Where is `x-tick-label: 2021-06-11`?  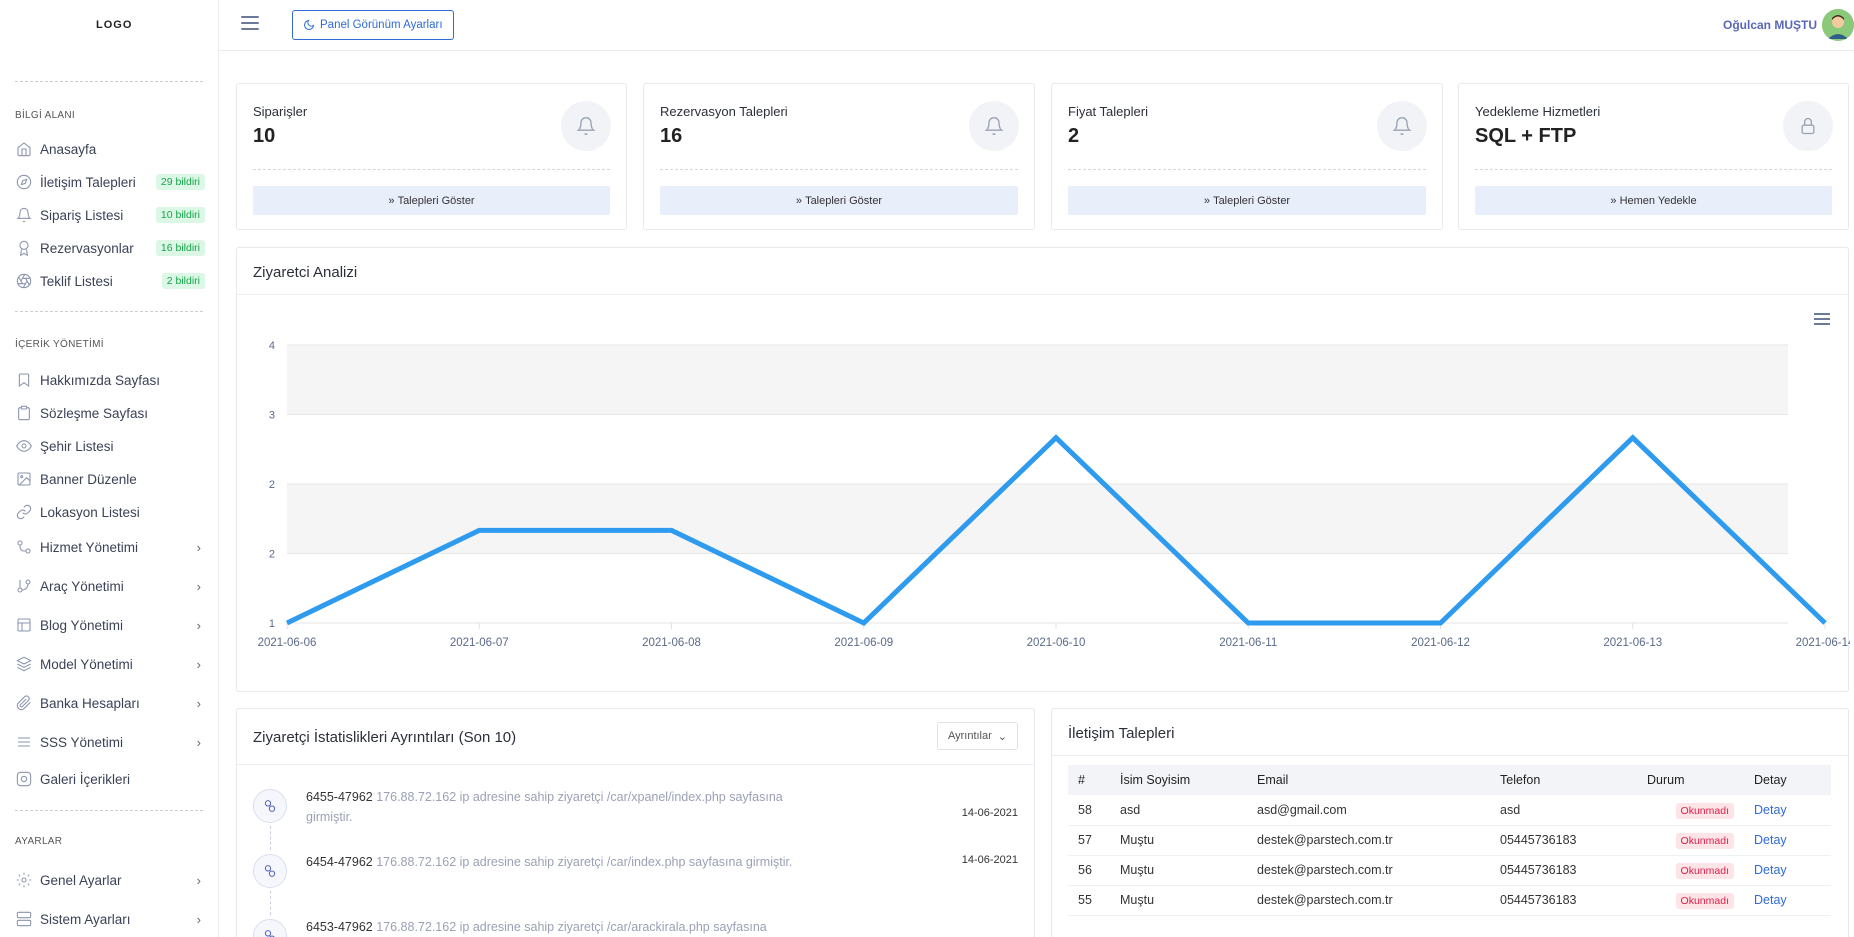
x-tick-label: 2021-06-11 is located at coordinates (1248, 643).